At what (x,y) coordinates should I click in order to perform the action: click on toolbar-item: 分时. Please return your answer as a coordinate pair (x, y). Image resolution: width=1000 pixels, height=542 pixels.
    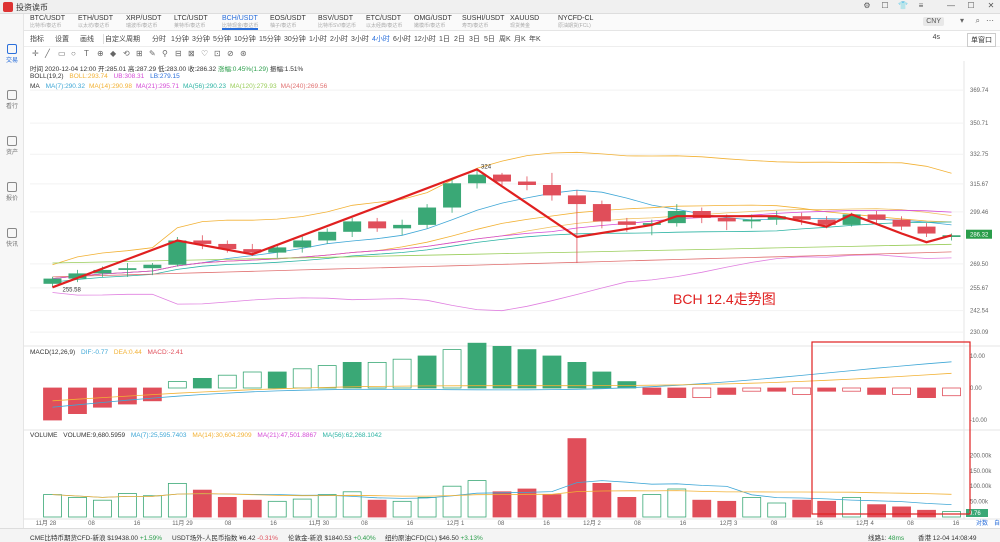
    Looking at the image, I should click on (159, 39).